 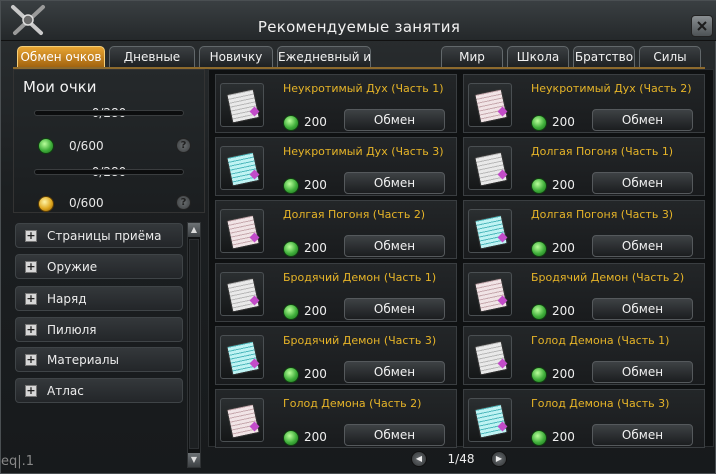 I want to click on category-pill: + Пилюля, so click(x=99, y=329).